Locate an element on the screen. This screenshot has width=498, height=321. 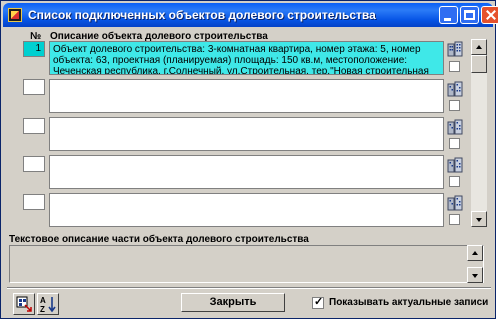
select-all-button is located at coordinates (24, 304).